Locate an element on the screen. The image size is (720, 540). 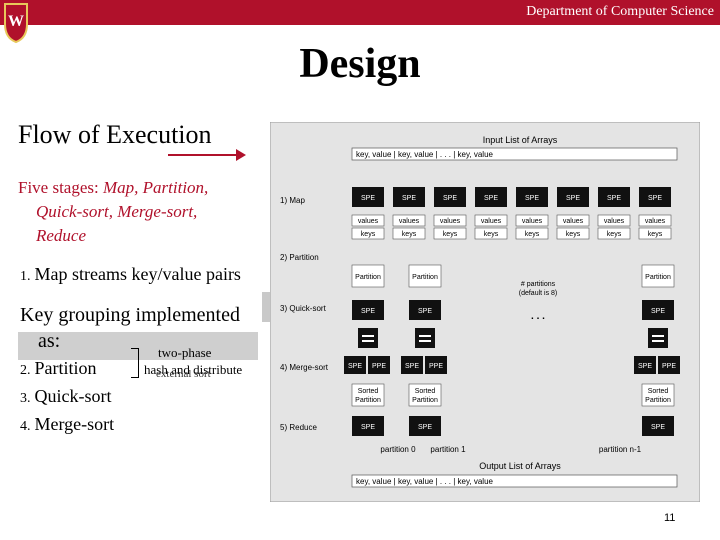
slide-subtitle: Flow of Execution is located at coordinates (115, 134).